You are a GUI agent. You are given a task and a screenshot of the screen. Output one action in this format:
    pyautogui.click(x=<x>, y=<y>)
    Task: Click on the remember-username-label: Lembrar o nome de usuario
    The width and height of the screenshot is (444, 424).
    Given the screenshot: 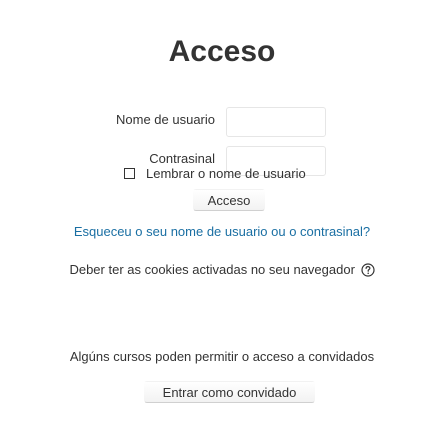 What is the action you would take?
    pyautogui.click(x=226, y=173)
    